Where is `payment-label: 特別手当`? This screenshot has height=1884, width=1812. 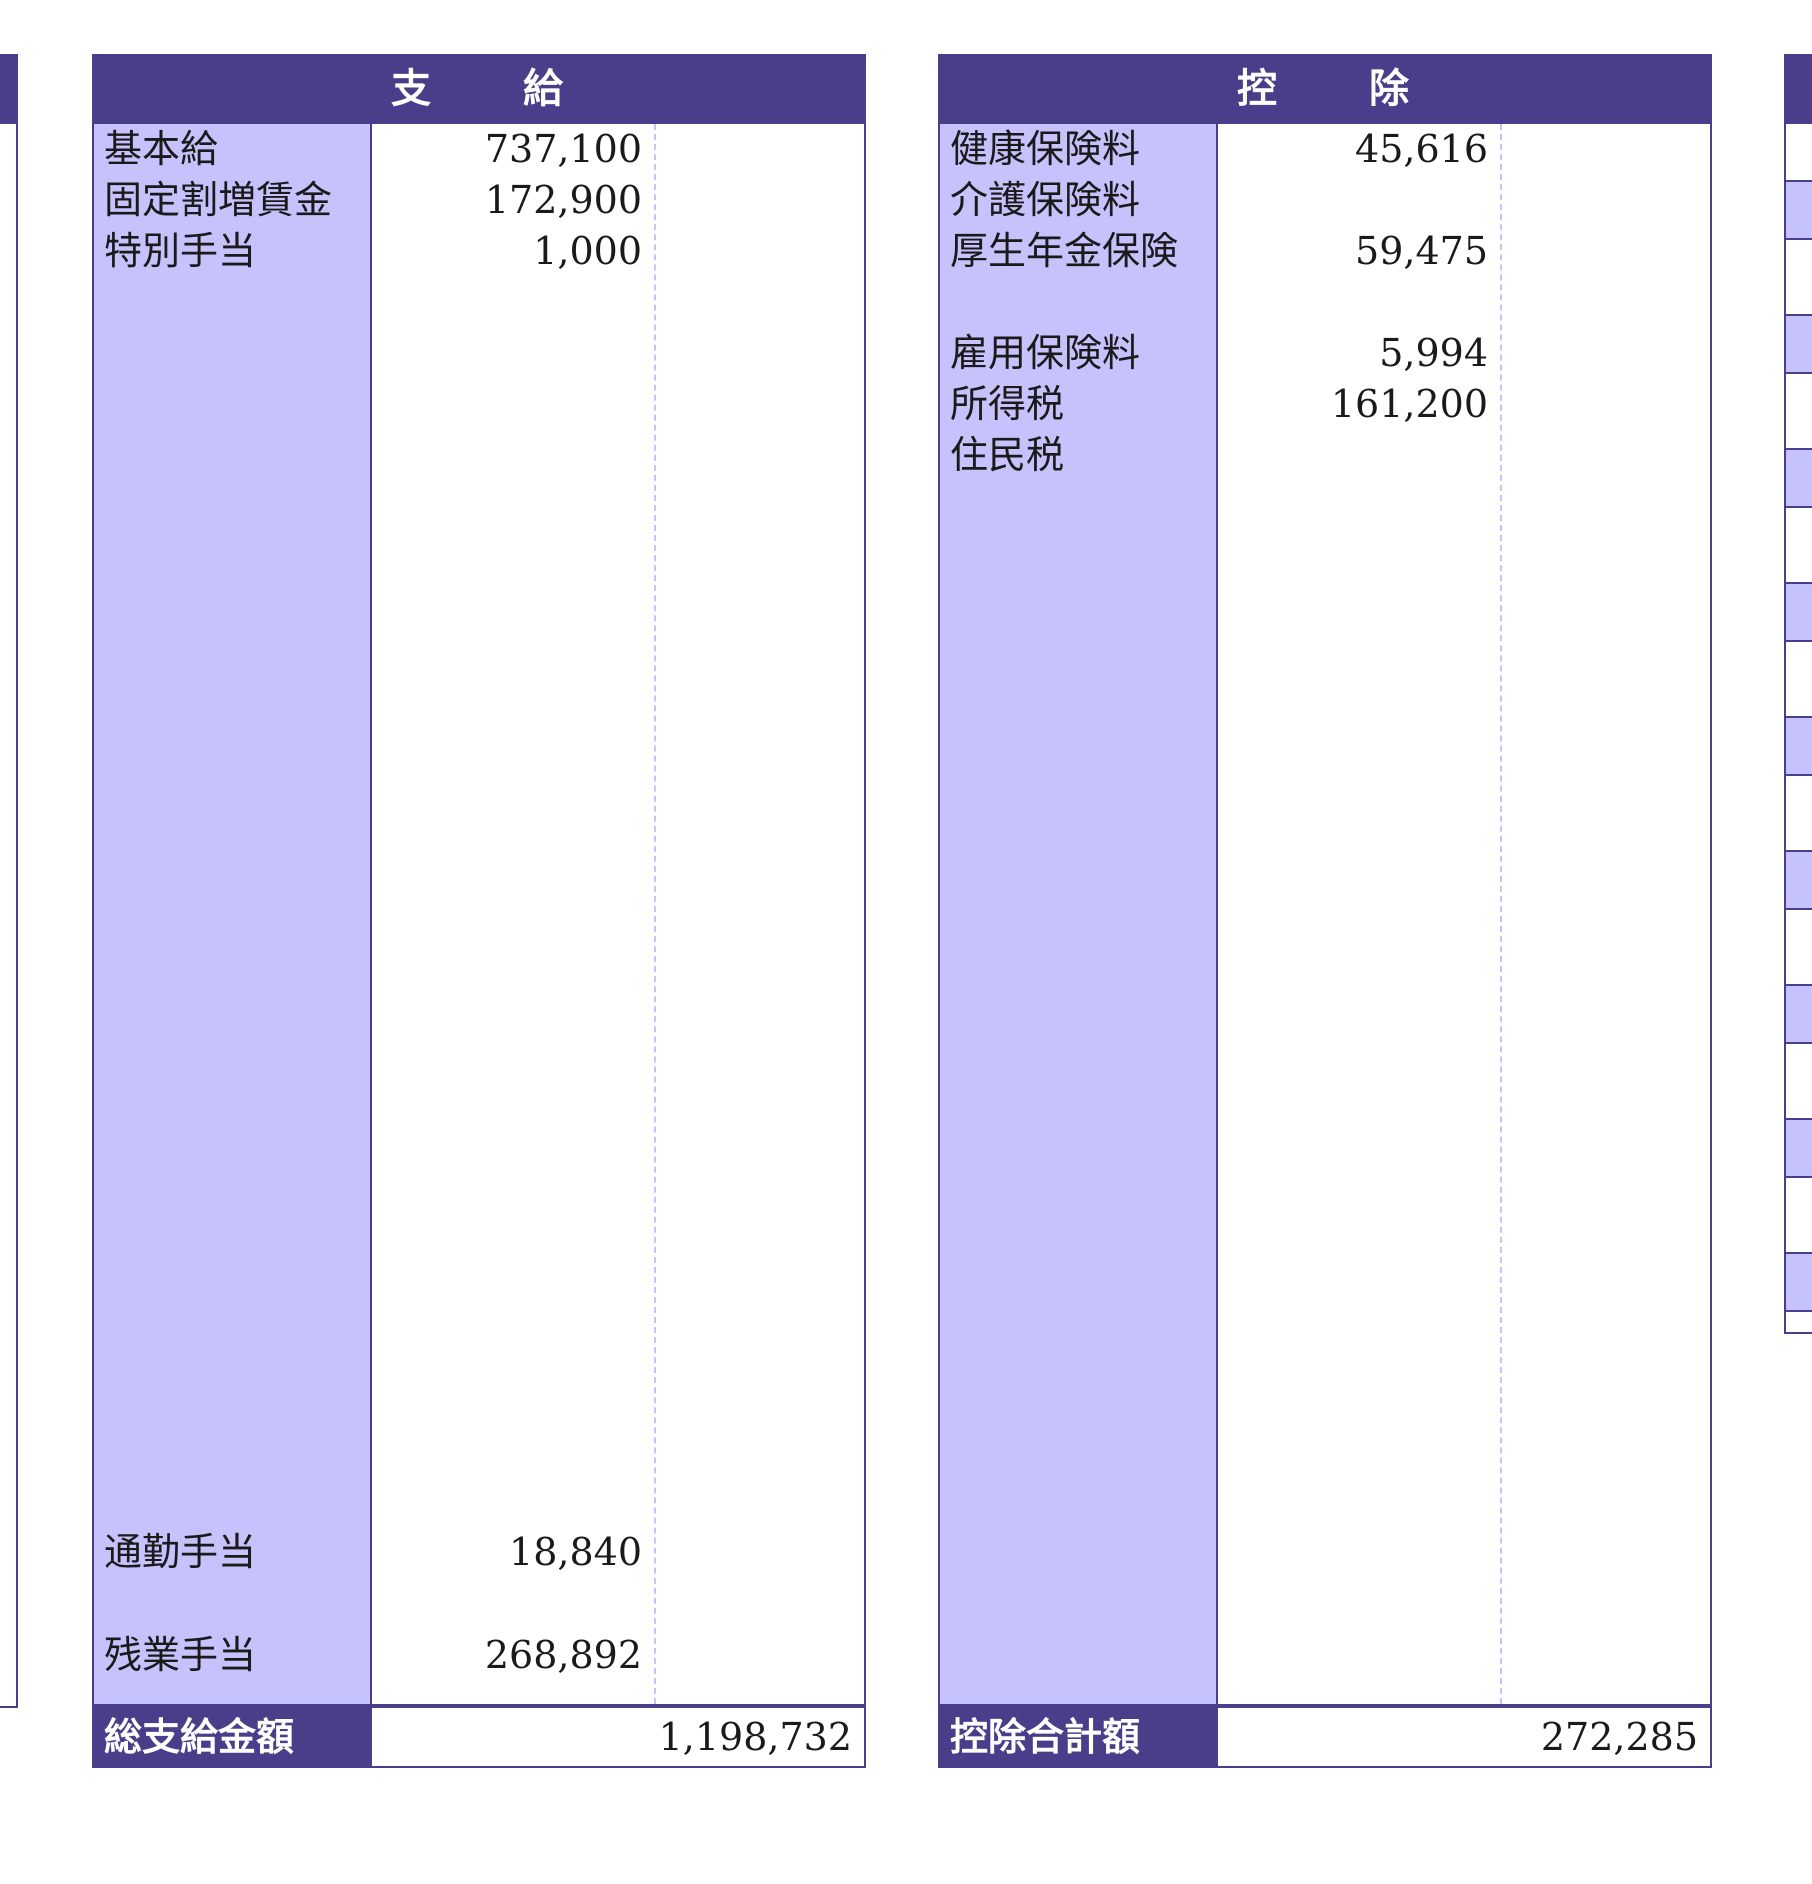 payment-label: 特別手当 is located at coordinates (180, 251).